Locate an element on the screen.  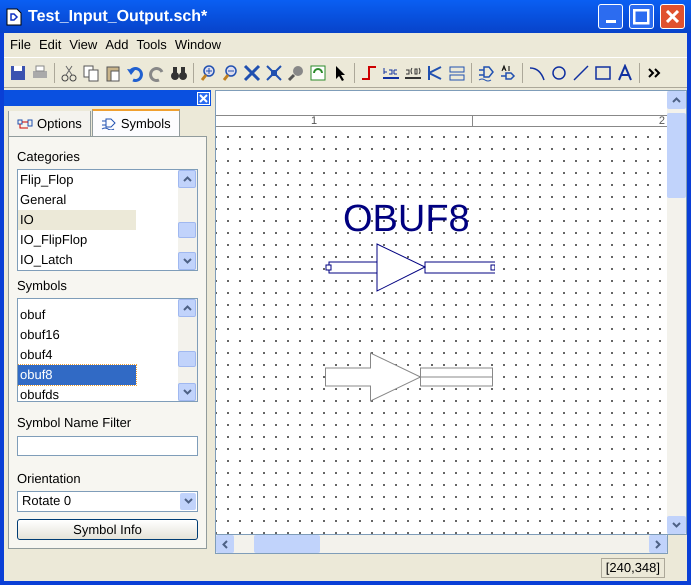
caret-right-icon is located at coordinates (658, 544).